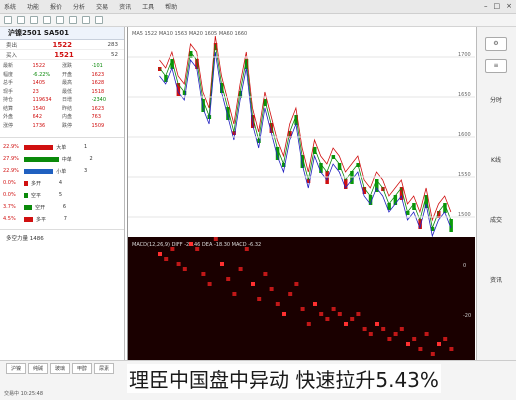 This screenshot has width=516, height=400. Describe the element at coordinates (97, 66) in the screenshot. I see `quote-value: -101` at that location.